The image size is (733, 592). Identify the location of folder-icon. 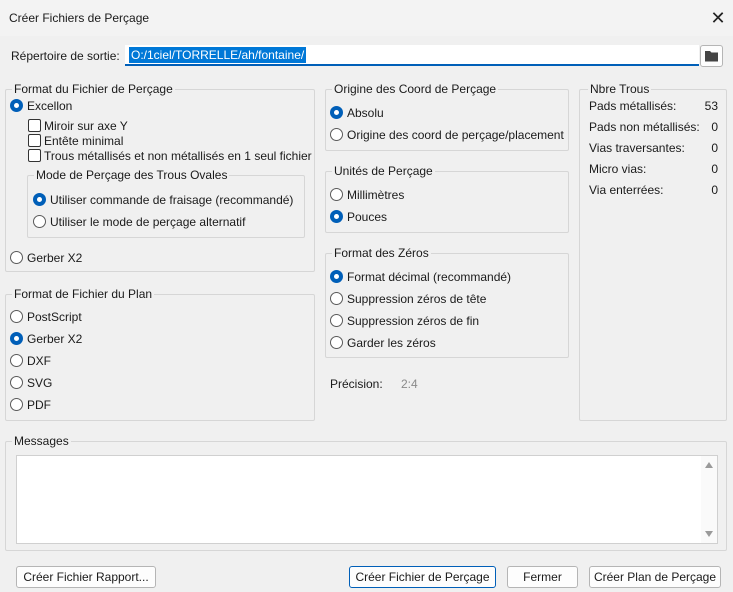
(711, 56).